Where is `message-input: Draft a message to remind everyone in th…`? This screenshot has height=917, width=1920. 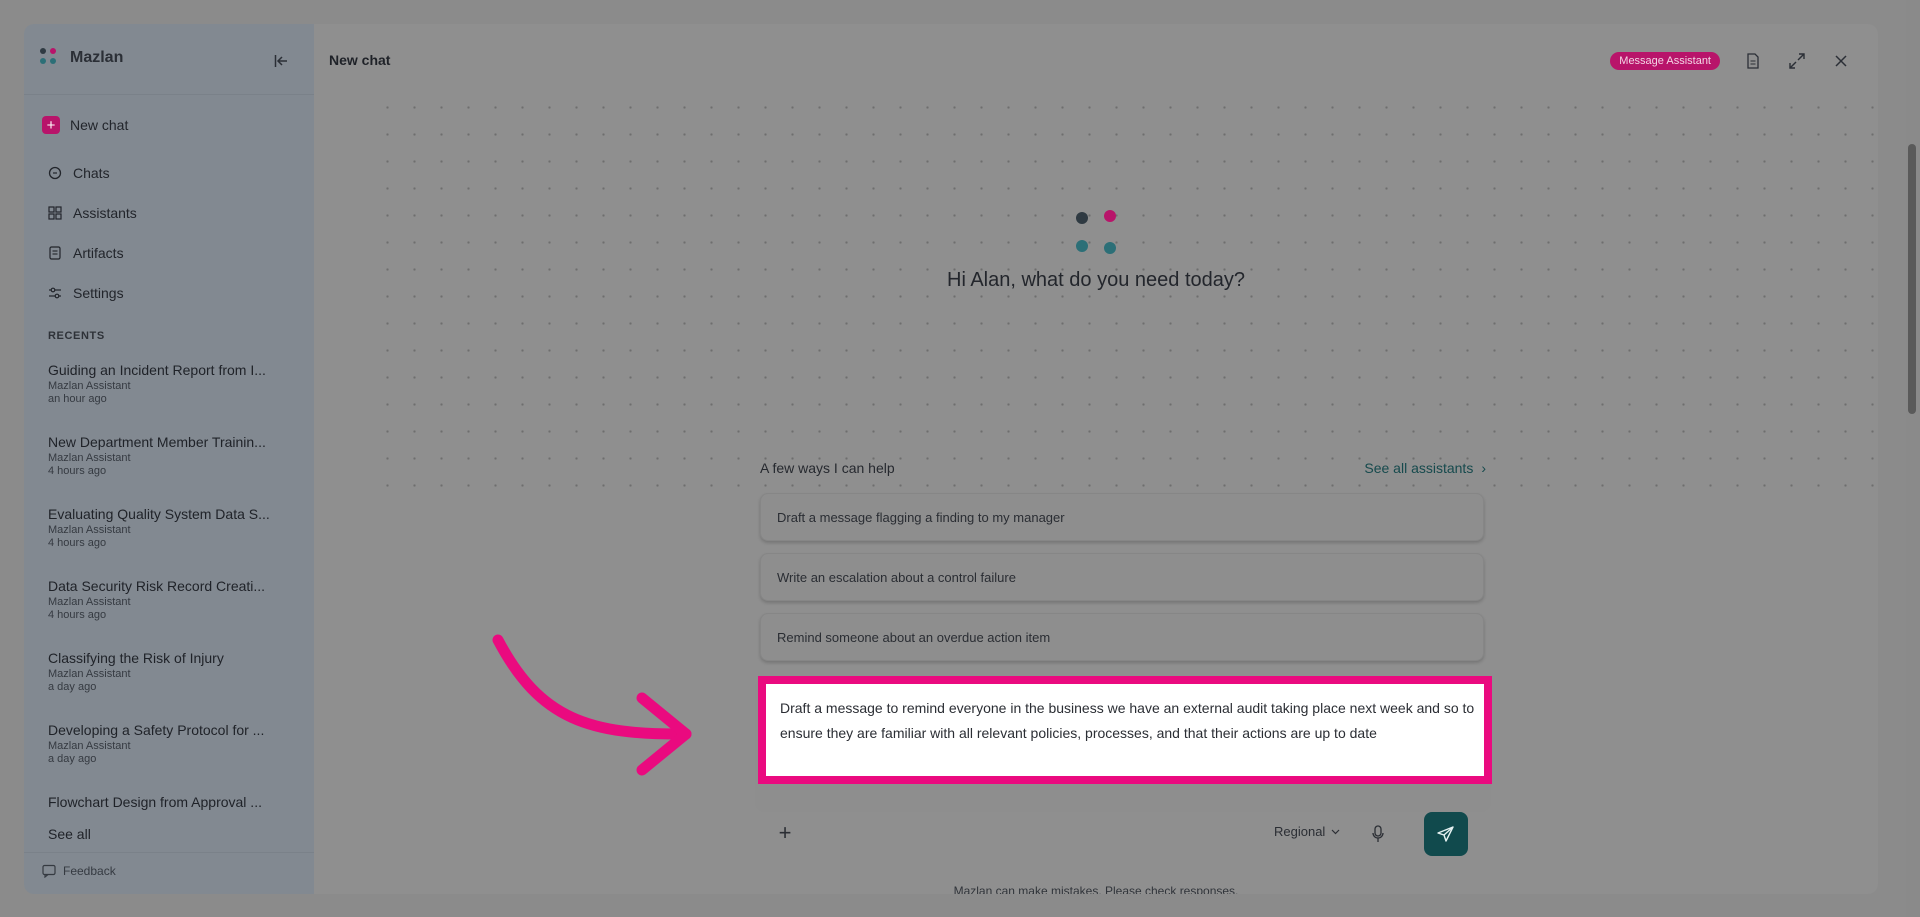
message-input: Draft a message to remind everyone in th… is located at coordinates (1127, 720).